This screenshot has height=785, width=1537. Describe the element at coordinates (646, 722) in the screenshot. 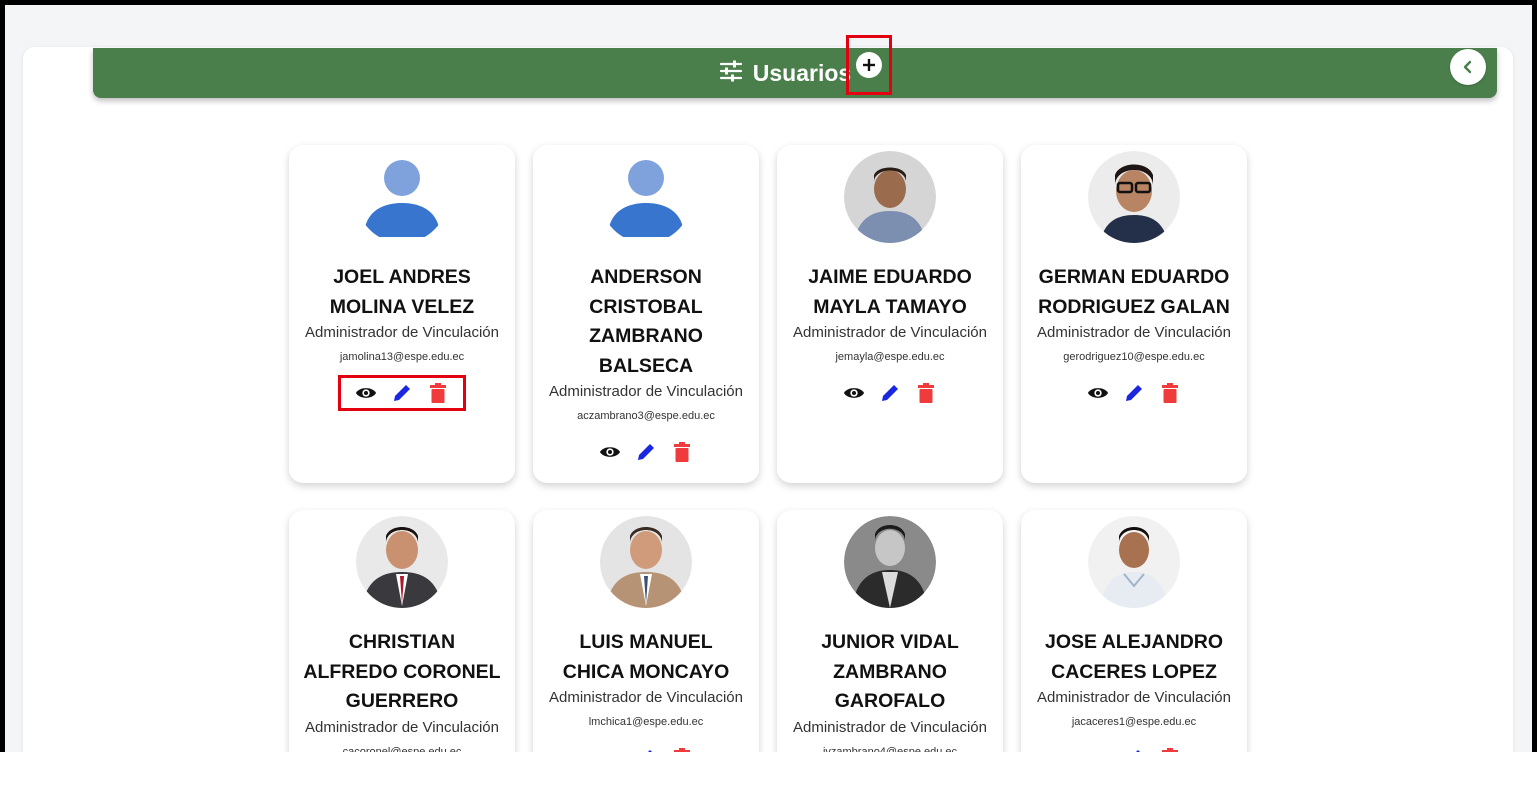

I see `user-email: lmchica1@espe.edu.ec` at that location.